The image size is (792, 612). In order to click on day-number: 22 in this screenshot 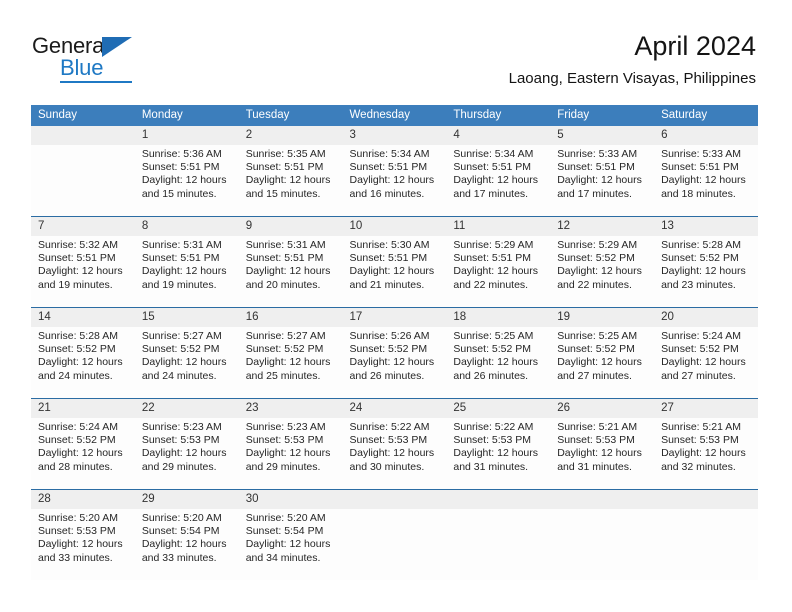, I will do `click(186, 408)`.